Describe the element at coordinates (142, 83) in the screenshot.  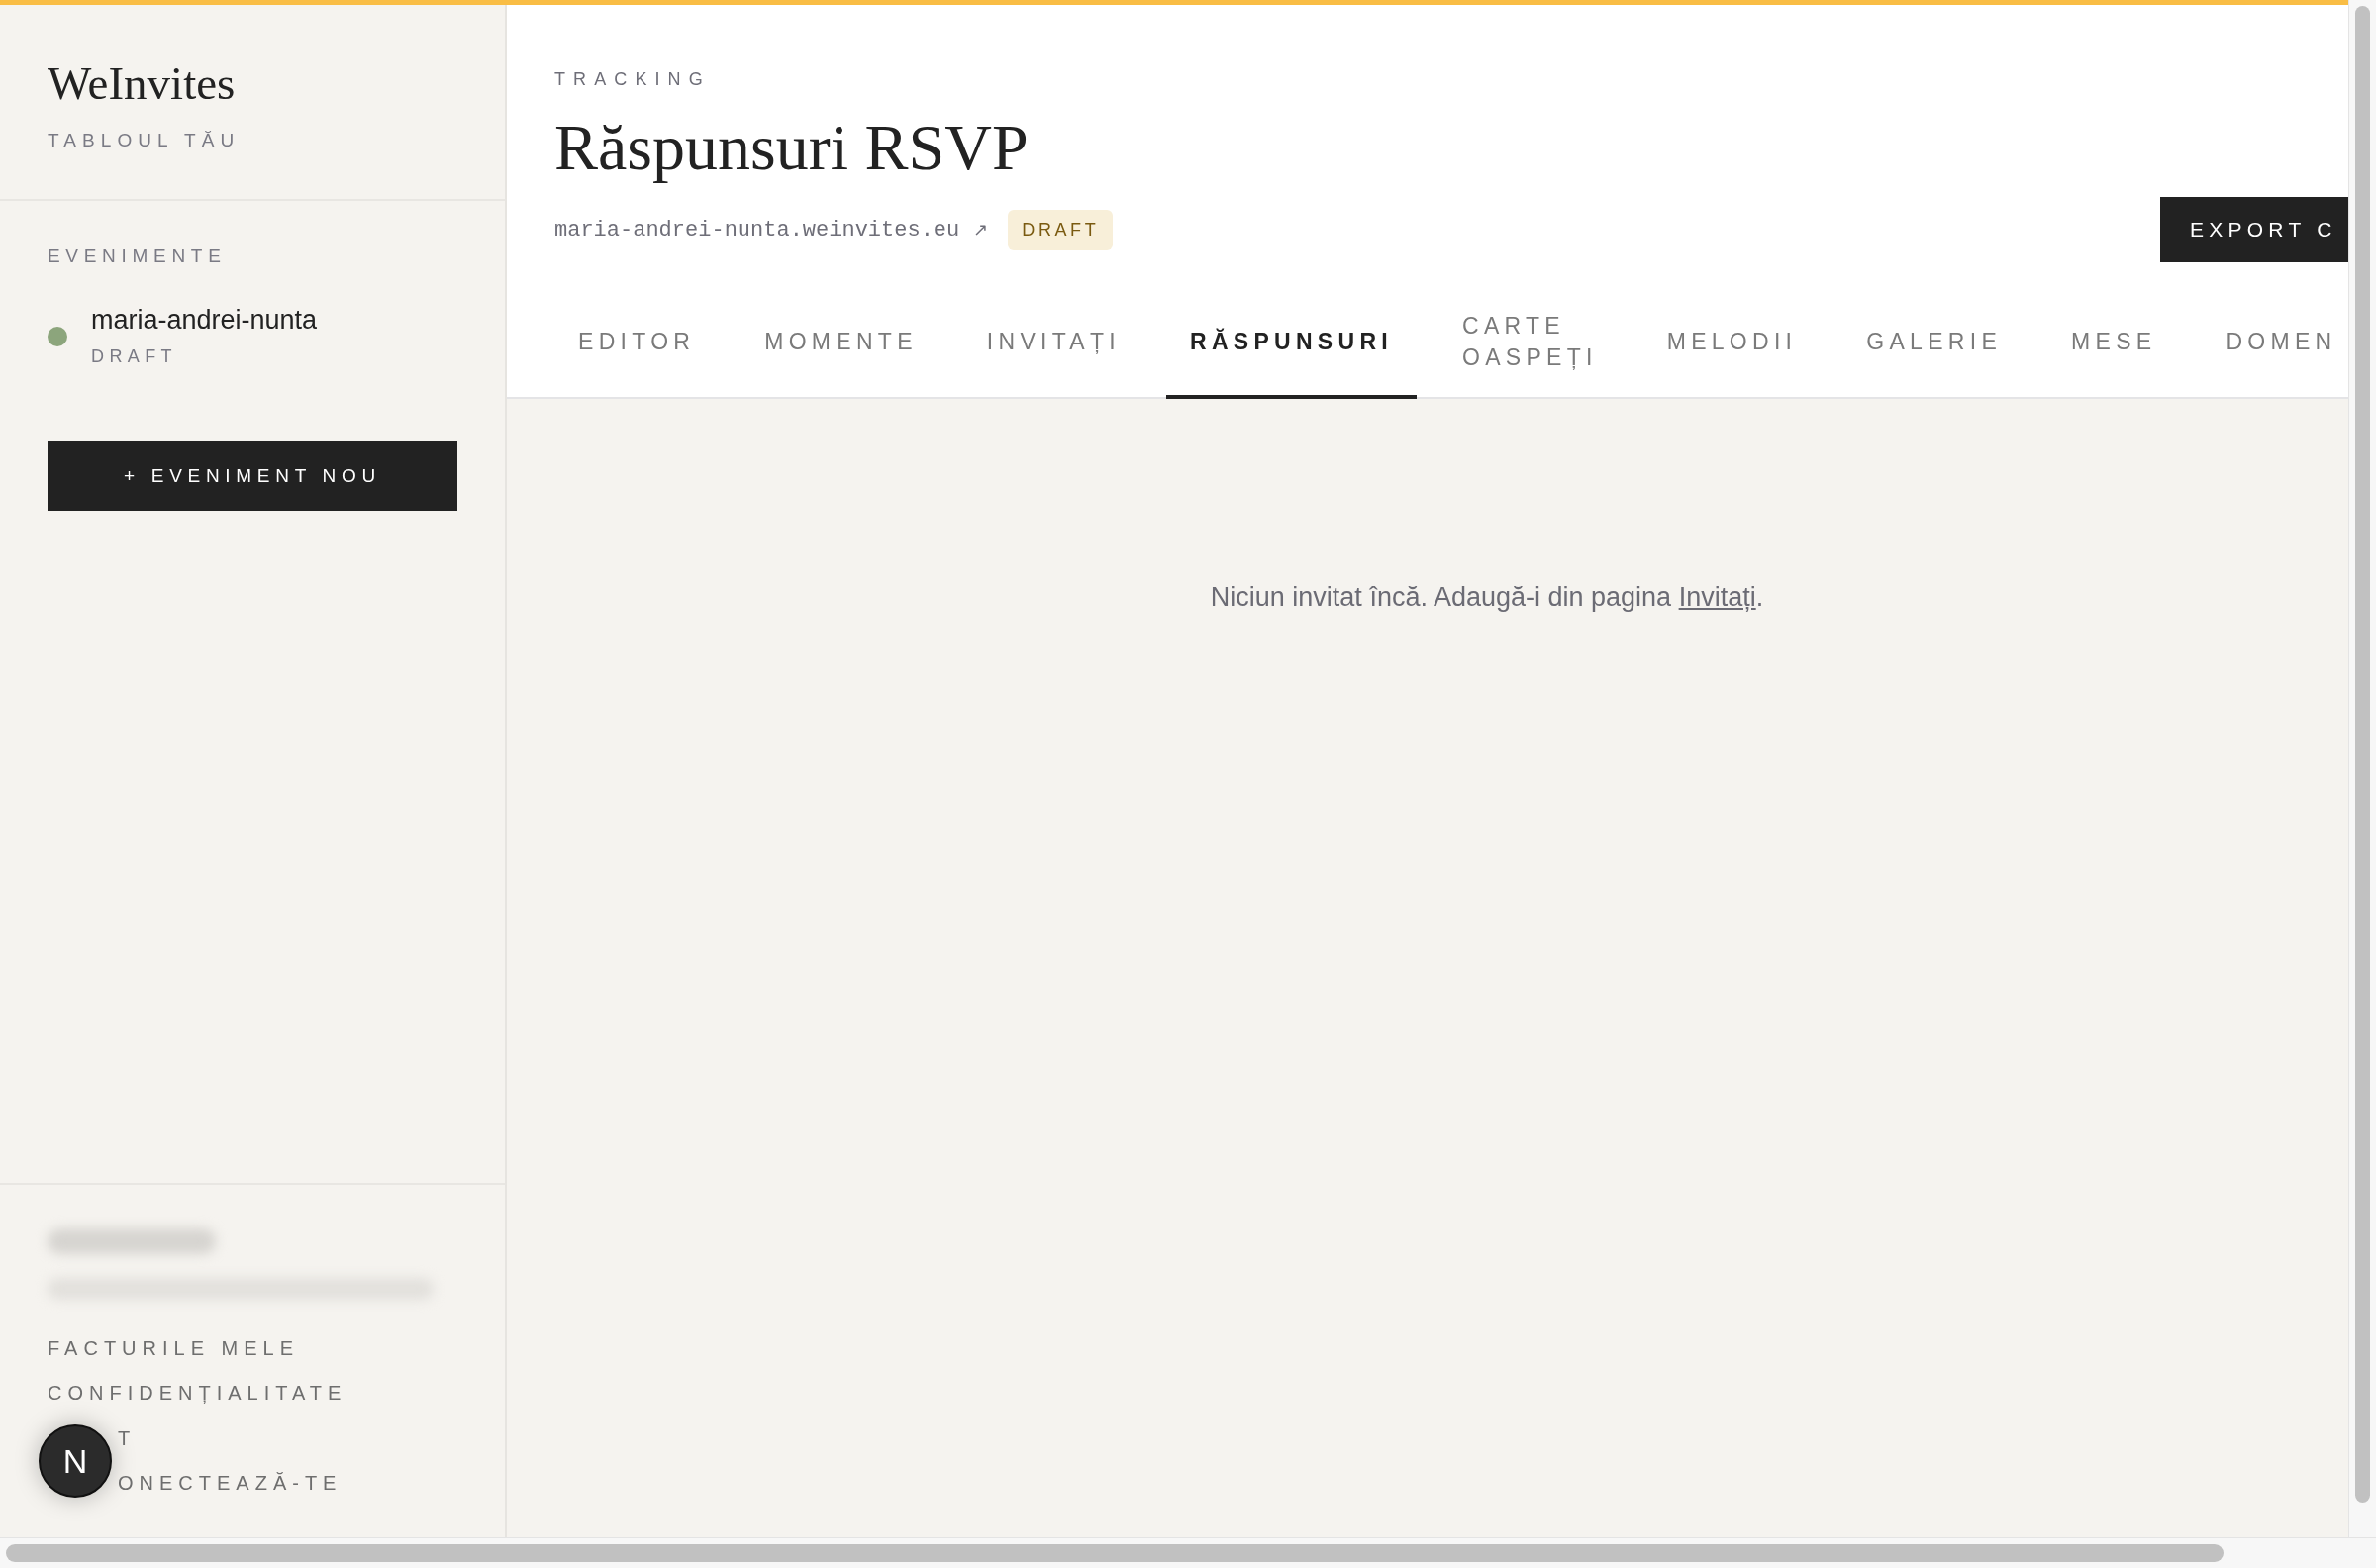
I see `app-logo: WeInvites` at that location.